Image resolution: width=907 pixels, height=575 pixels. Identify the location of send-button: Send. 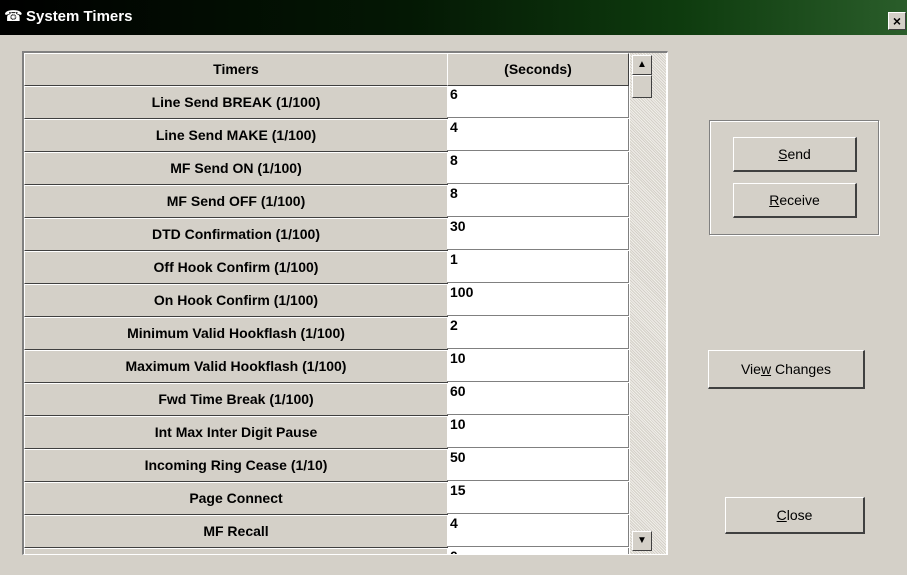
(795, 154).